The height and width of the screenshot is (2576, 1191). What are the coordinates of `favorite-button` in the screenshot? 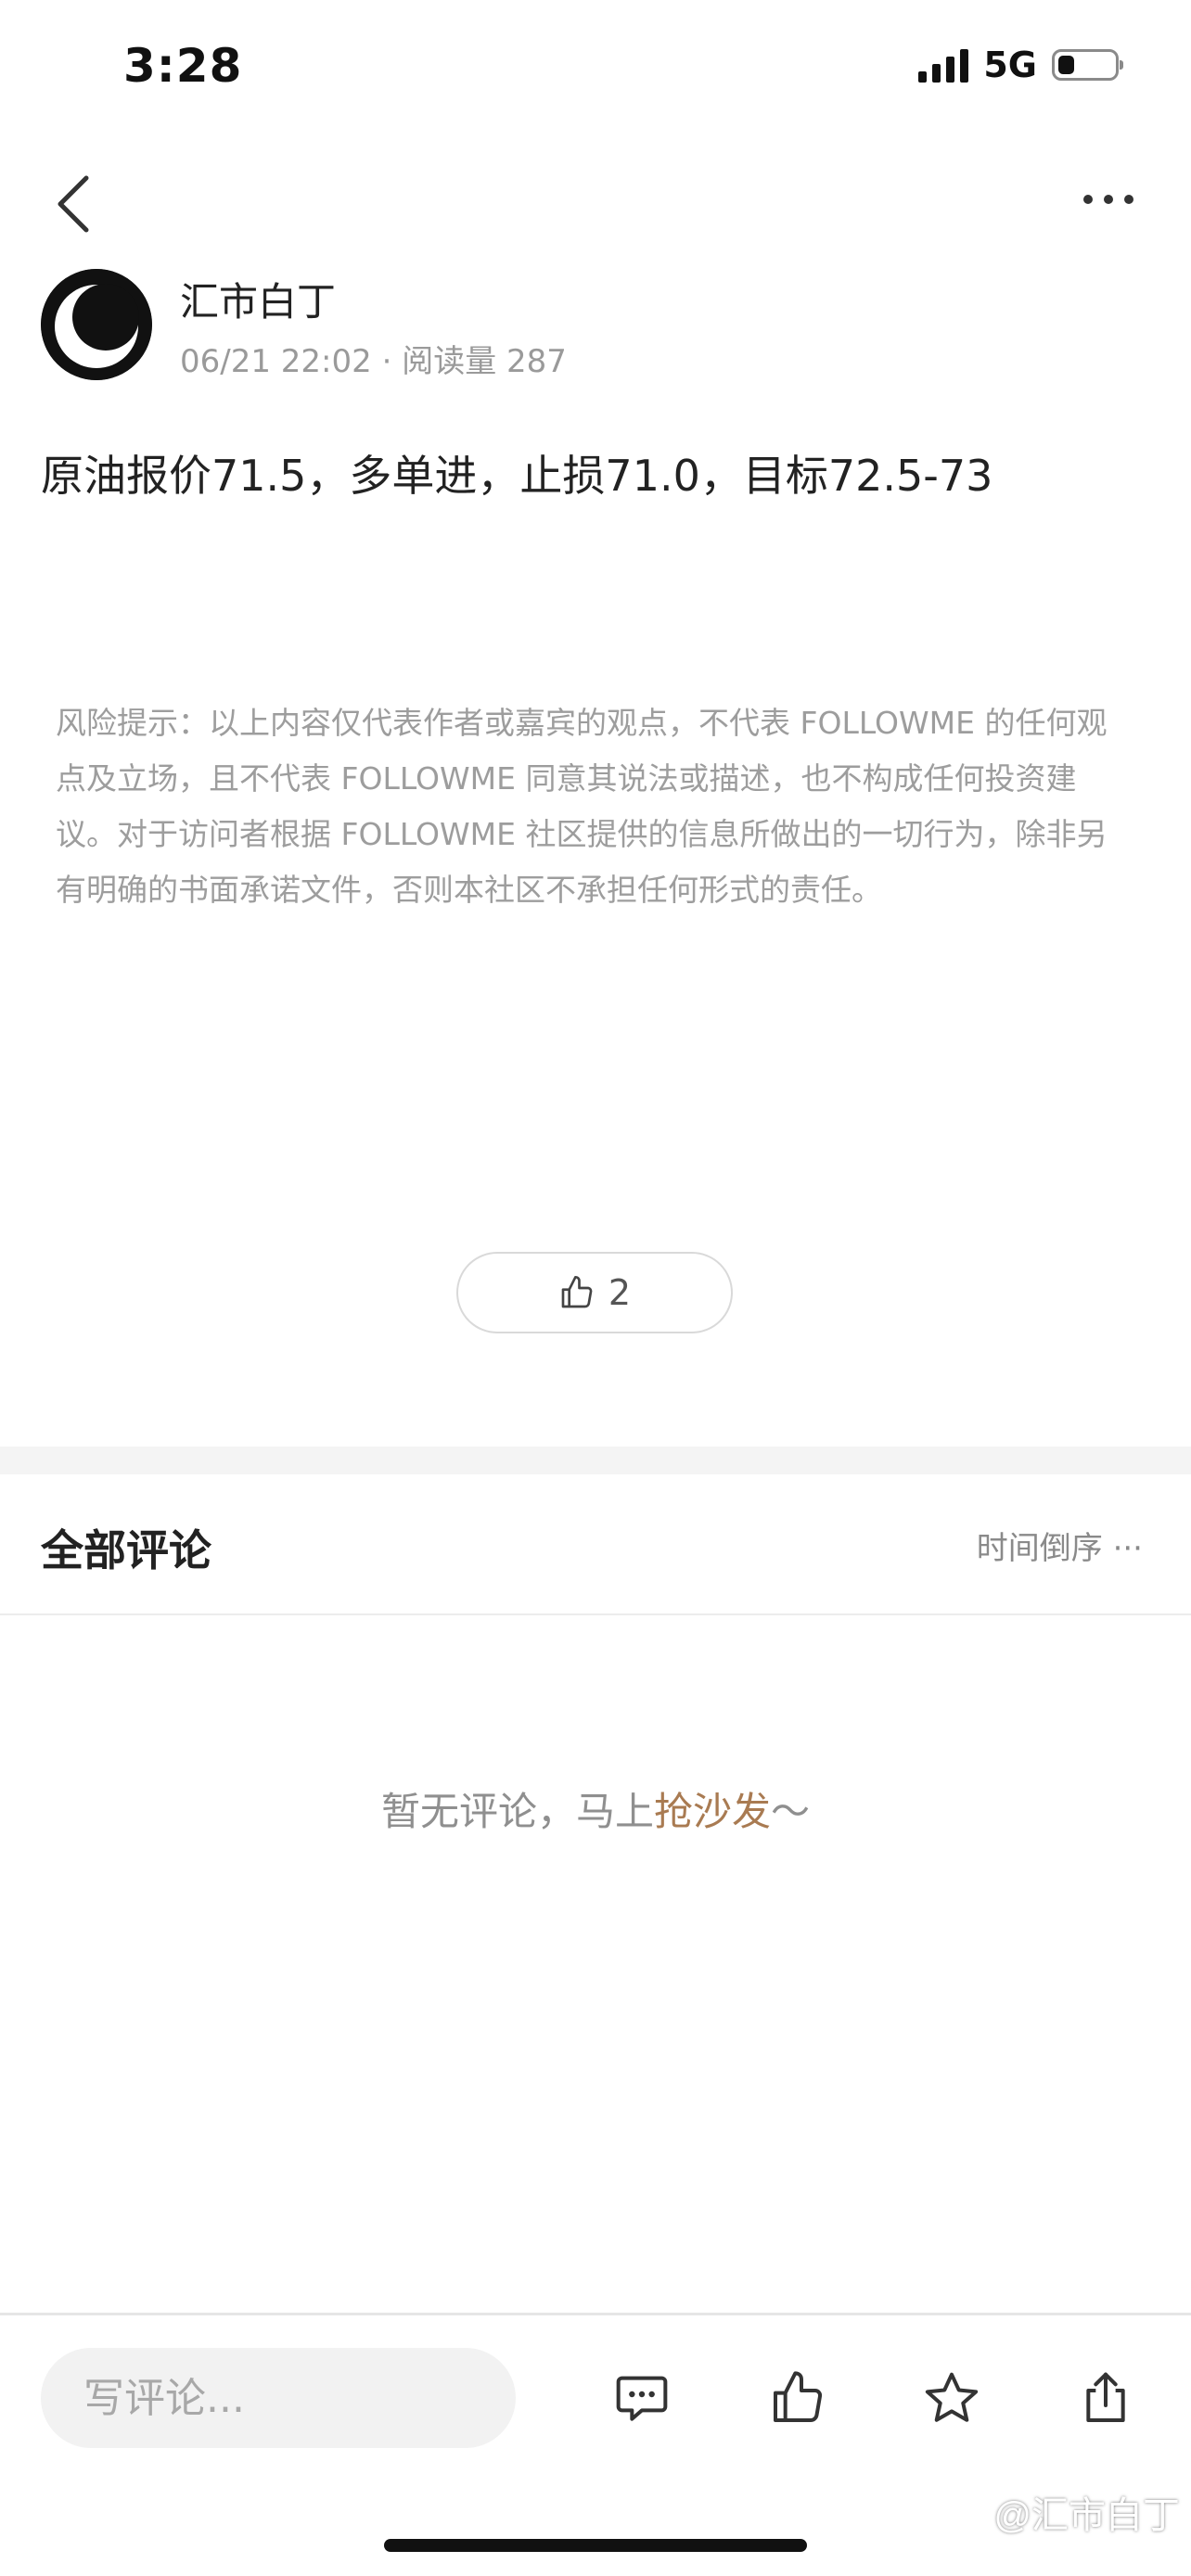 It's located at (951, 2398).